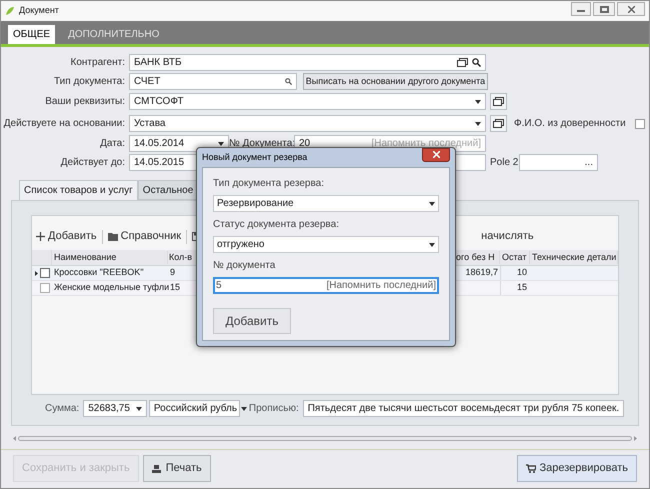 The image size is (650, 489). I want to click on field-label: Сумма:, so click(62, 409).